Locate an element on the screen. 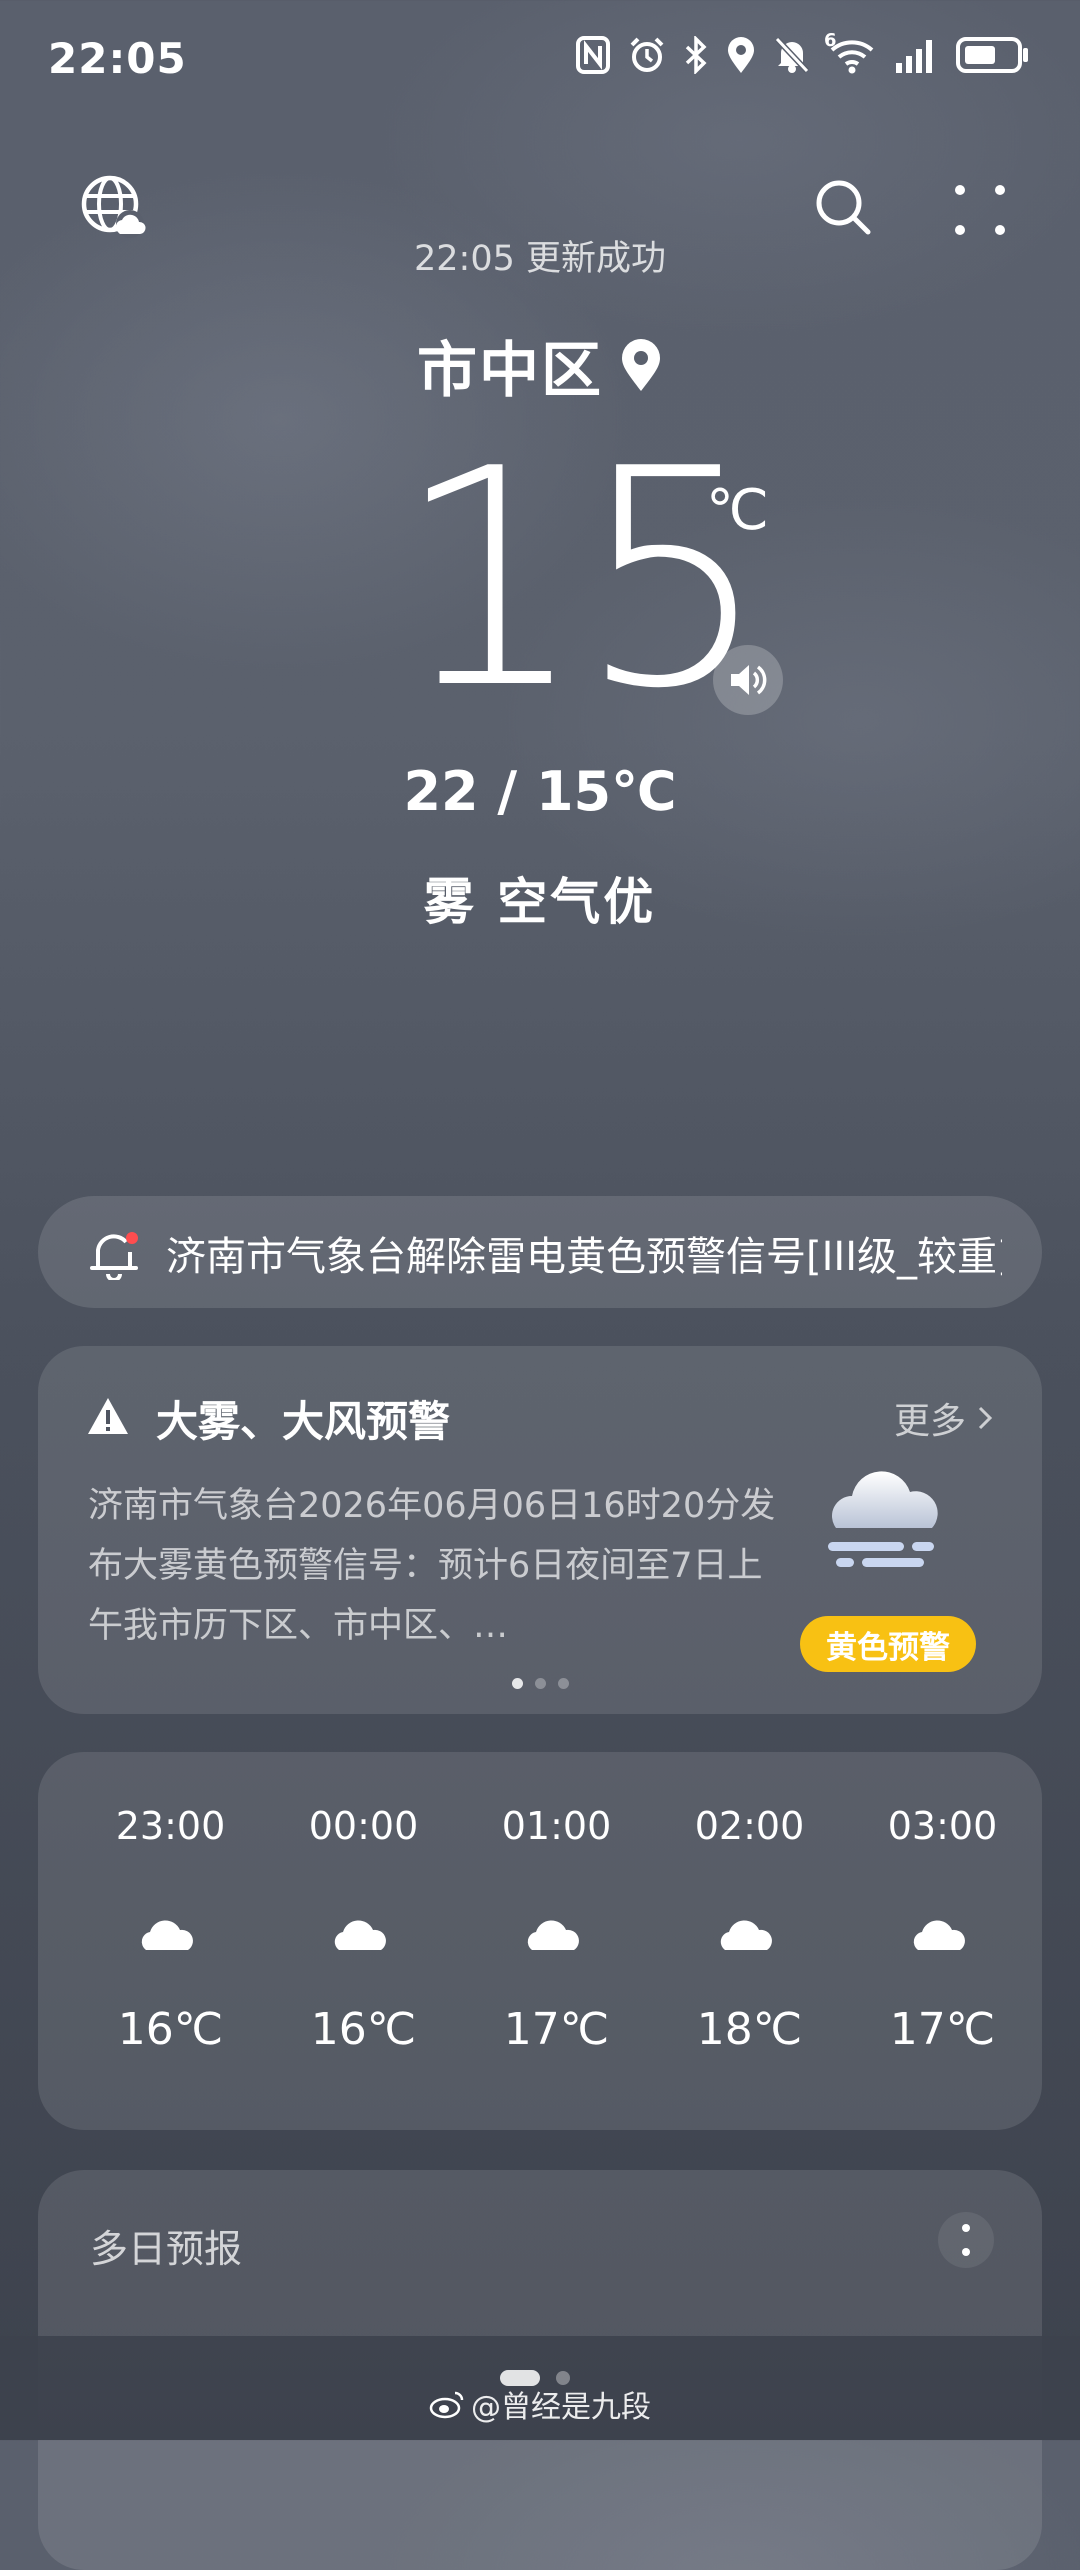 The width and height of the screenshot is (1080, 2570). weather-condition: 雾 空气优 is located at coordinates (540, 902).